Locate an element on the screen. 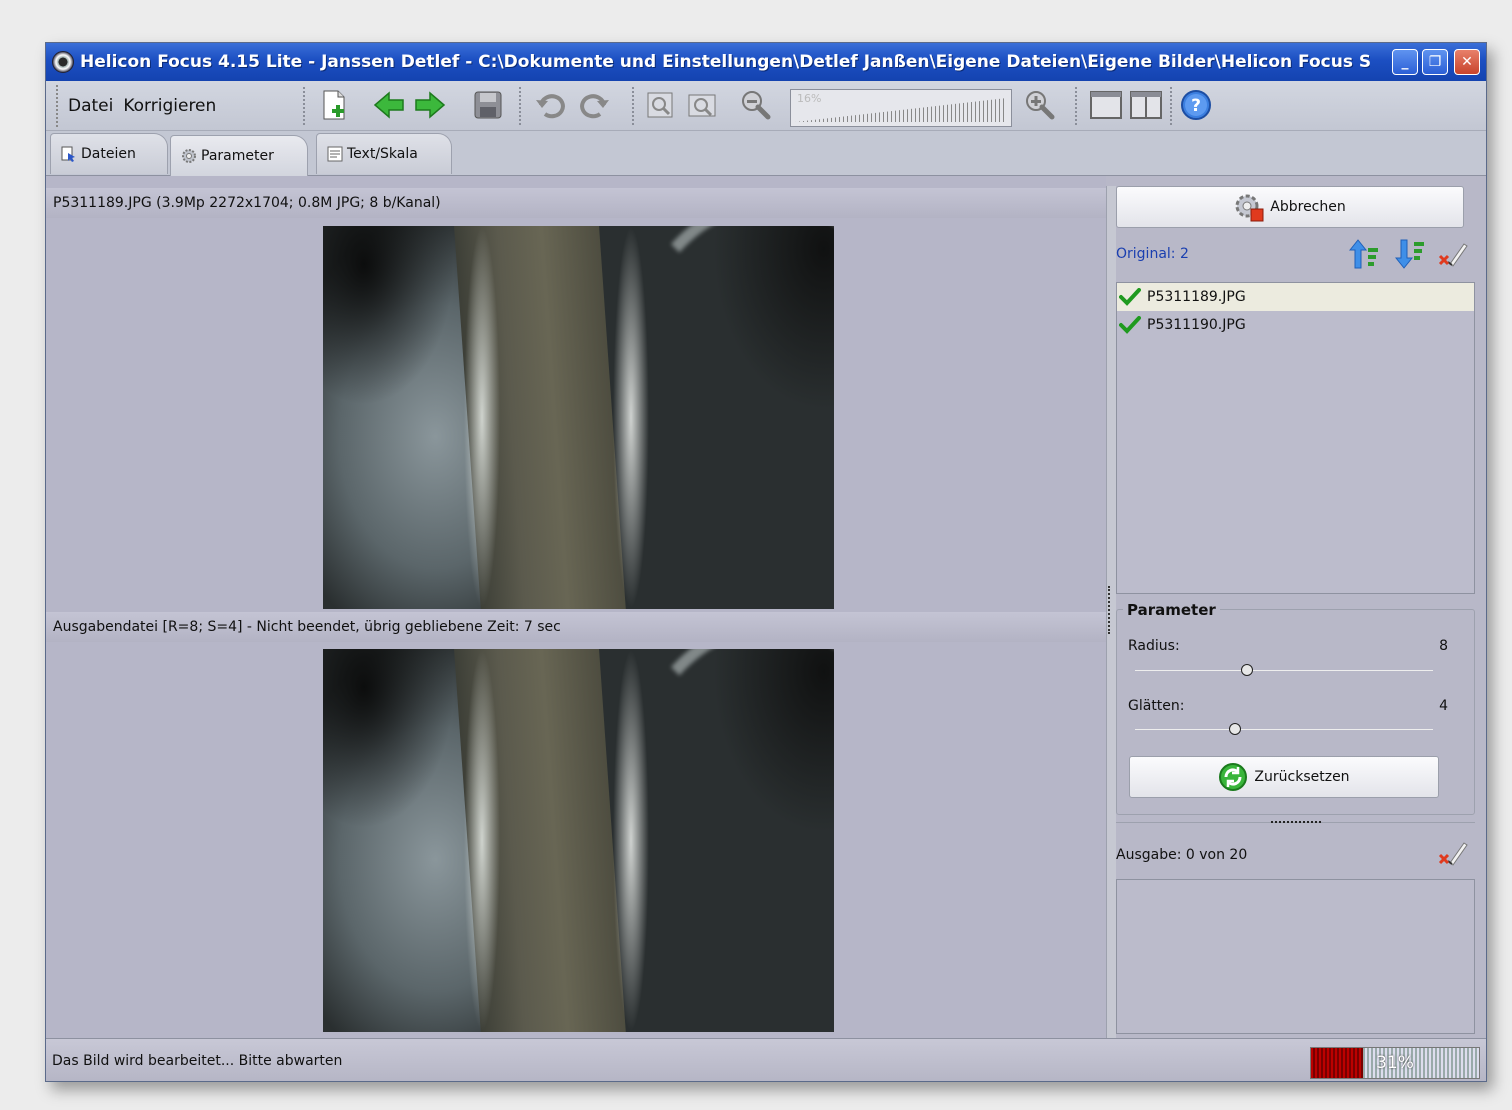 The width and height of the screenshot is (1512, 1110). parameter-title: Parameter is located at coordinates (1171, 610).